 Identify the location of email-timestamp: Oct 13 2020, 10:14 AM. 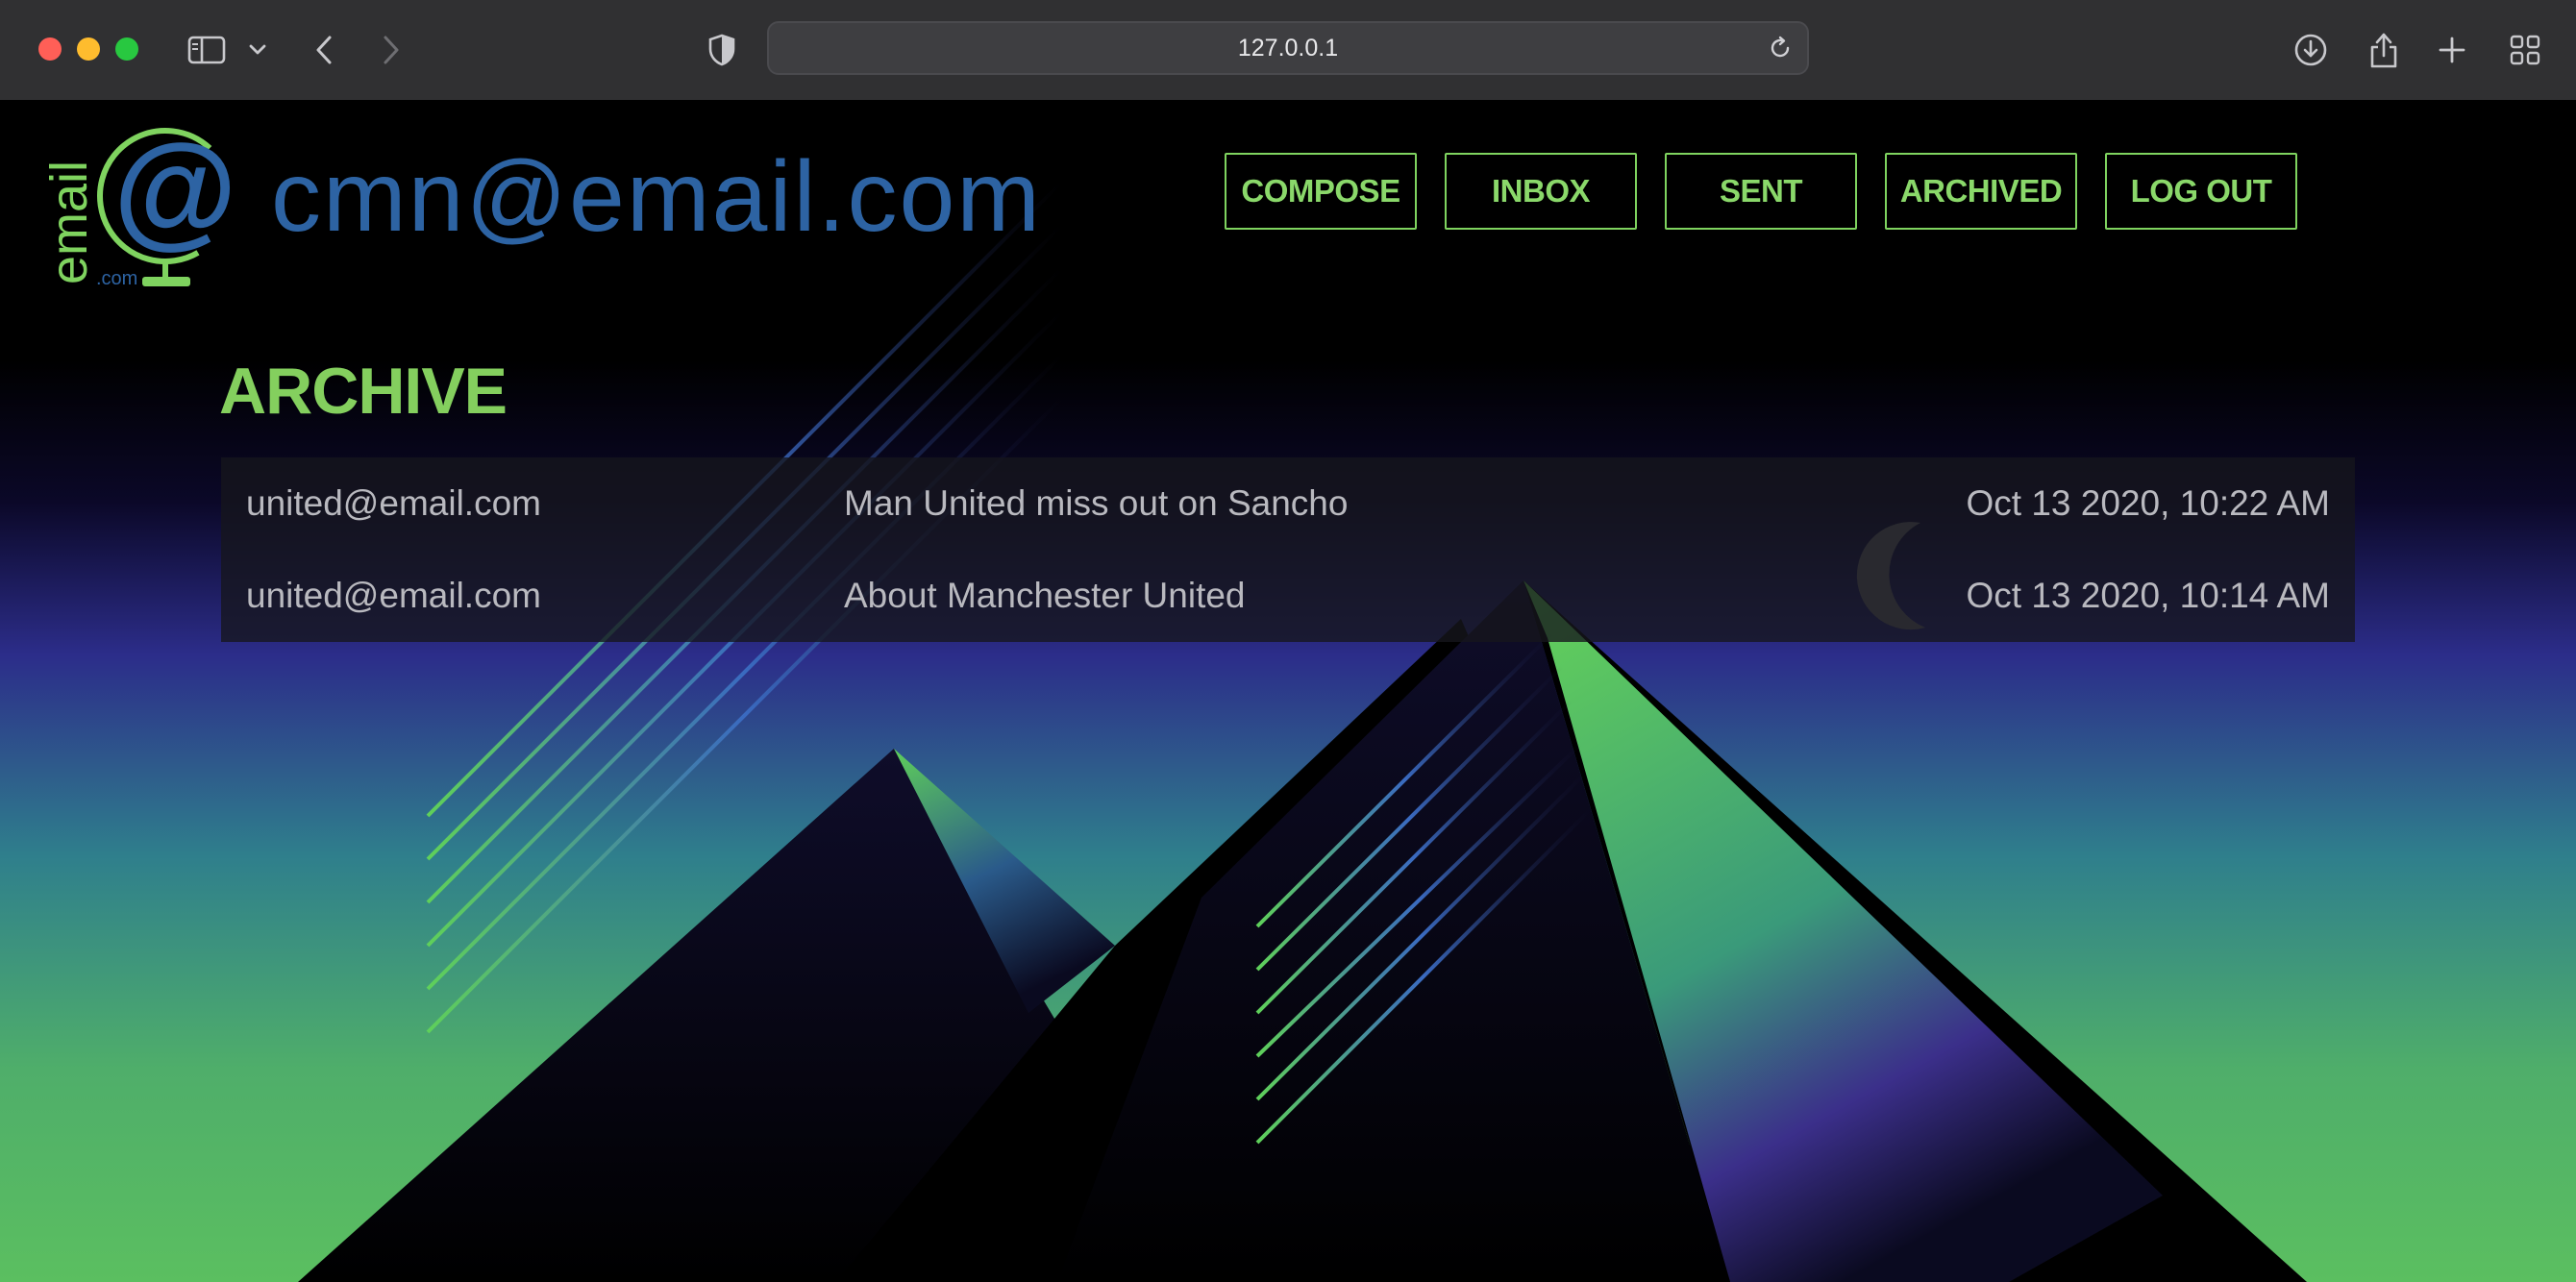
(2148, 595).